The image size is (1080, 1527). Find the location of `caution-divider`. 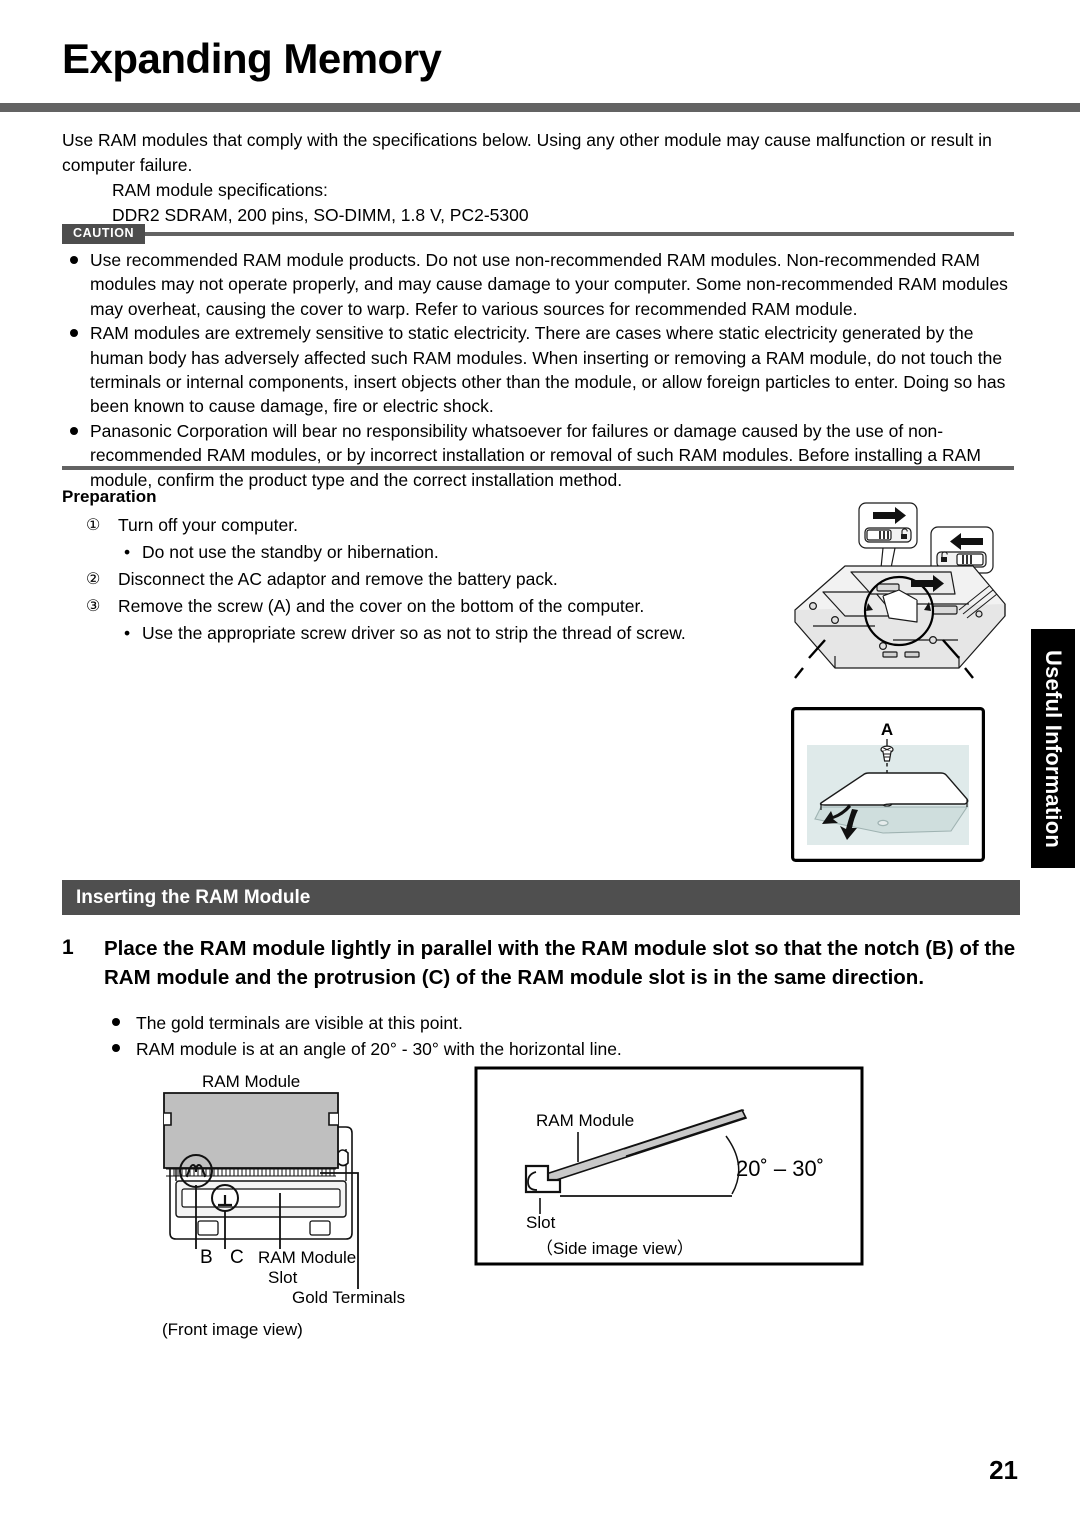

caution-divider is located at coordinates (538, 234).